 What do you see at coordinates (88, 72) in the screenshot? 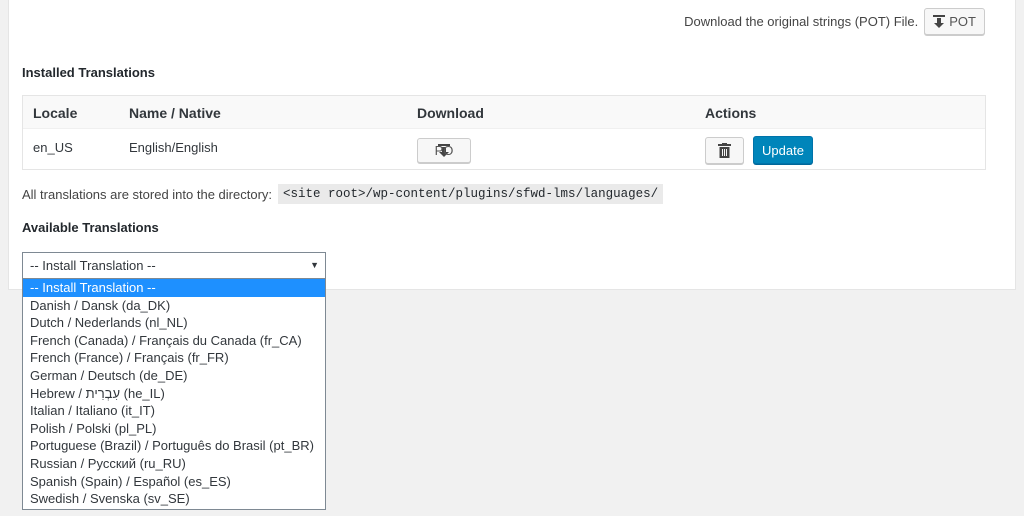
I see `installed-translations-title: Installed Translations` at bounding box center [88, 72].